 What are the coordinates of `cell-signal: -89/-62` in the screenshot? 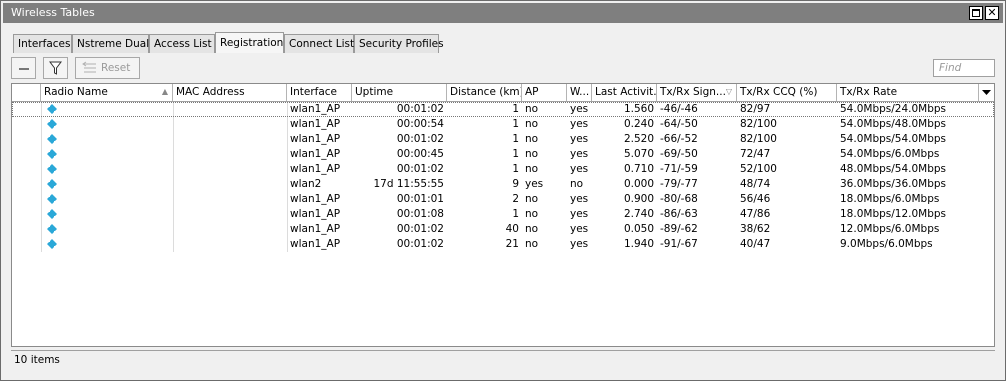 It's located at (679, 229).